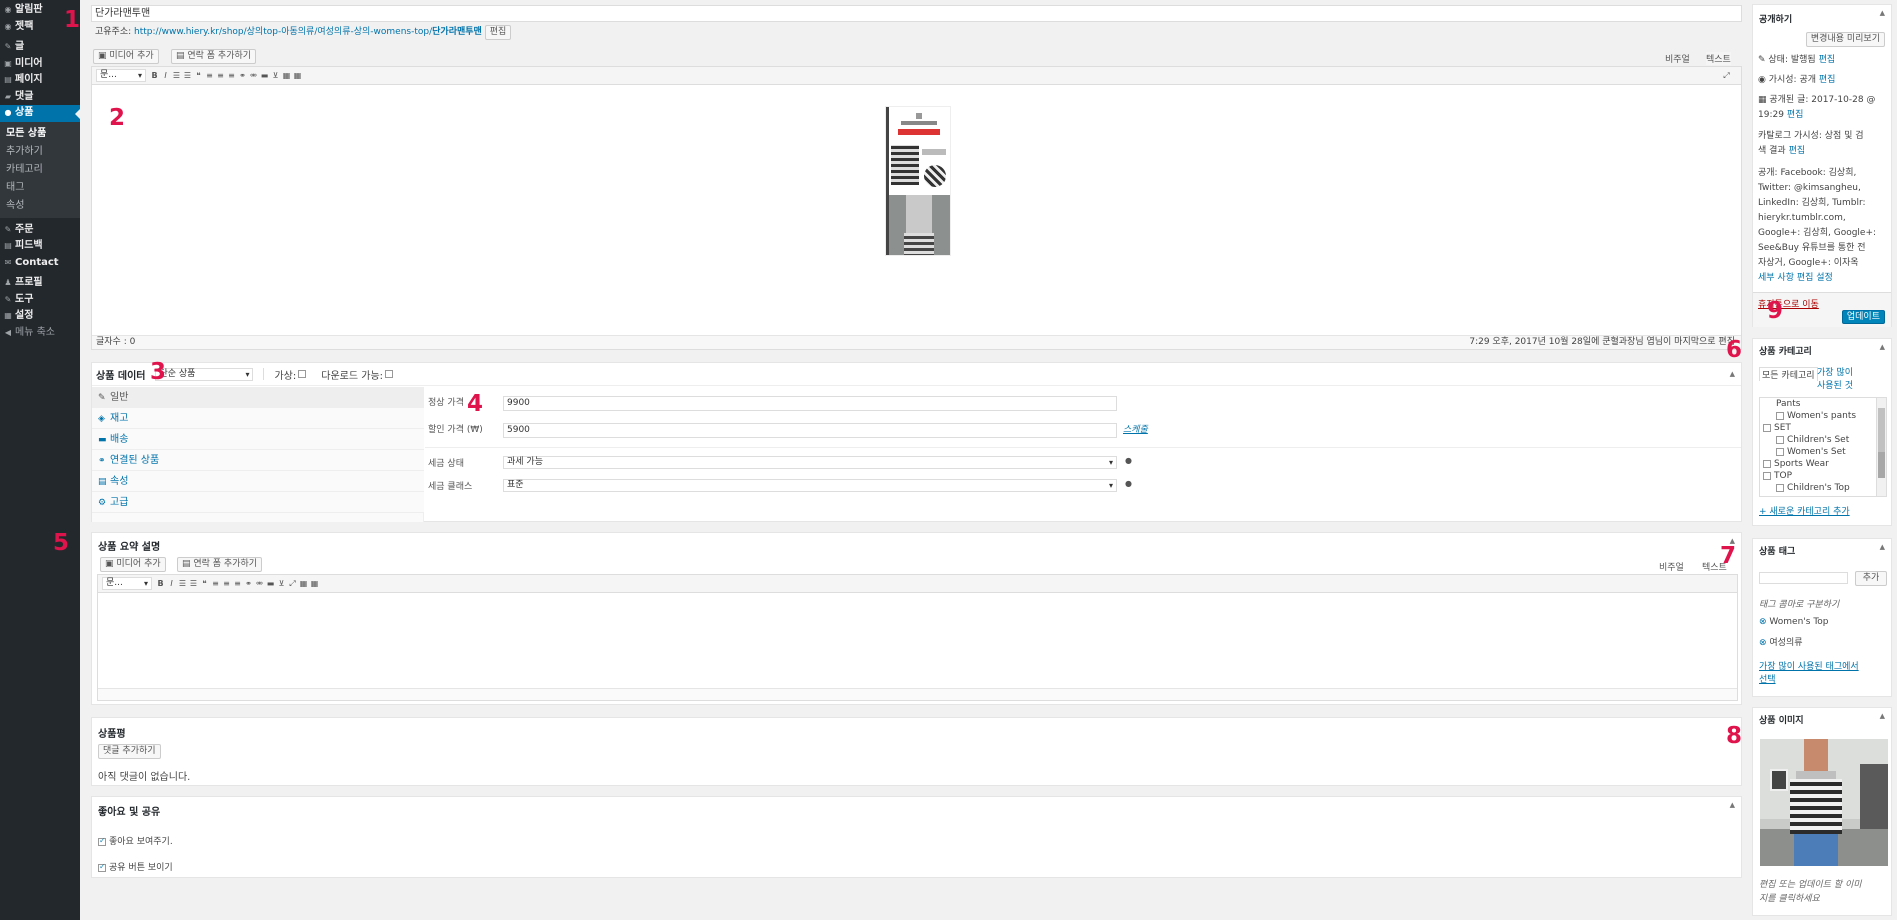 Image resolution: width=1897 pixels, height=920 pixels. What do you see at coordinates (40, 188) in the screenshot?
I see `sidebar-sub-tag: 태그` at bounding box center [40, 188].